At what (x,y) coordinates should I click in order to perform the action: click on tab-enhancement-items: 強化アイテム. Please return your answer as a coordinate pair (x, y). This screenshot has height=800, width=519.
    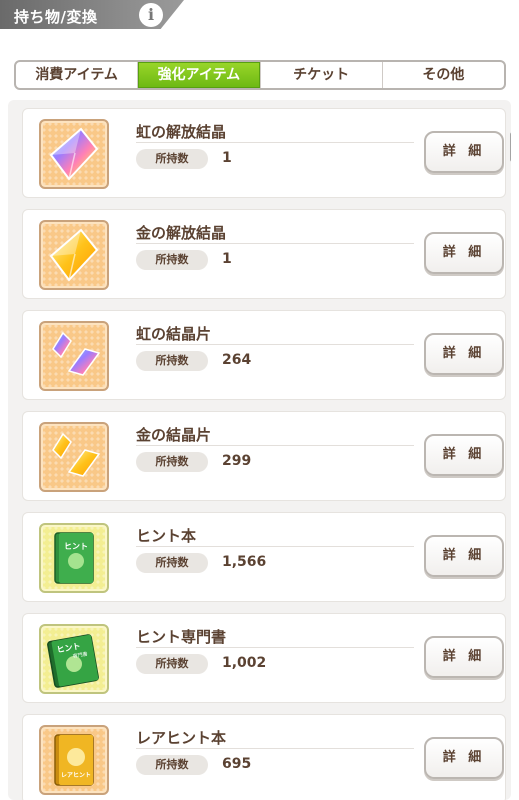
    Looking at the image, I should click on (199, 75).